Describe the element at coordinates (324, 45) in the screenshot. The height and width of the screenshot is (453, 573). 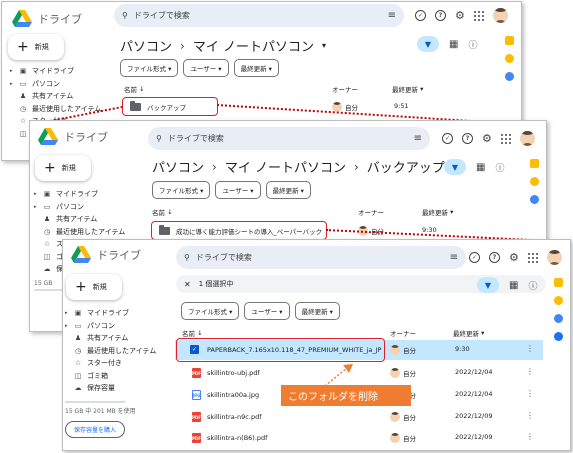
I see `chevron-down-icon: ▾` at that location.